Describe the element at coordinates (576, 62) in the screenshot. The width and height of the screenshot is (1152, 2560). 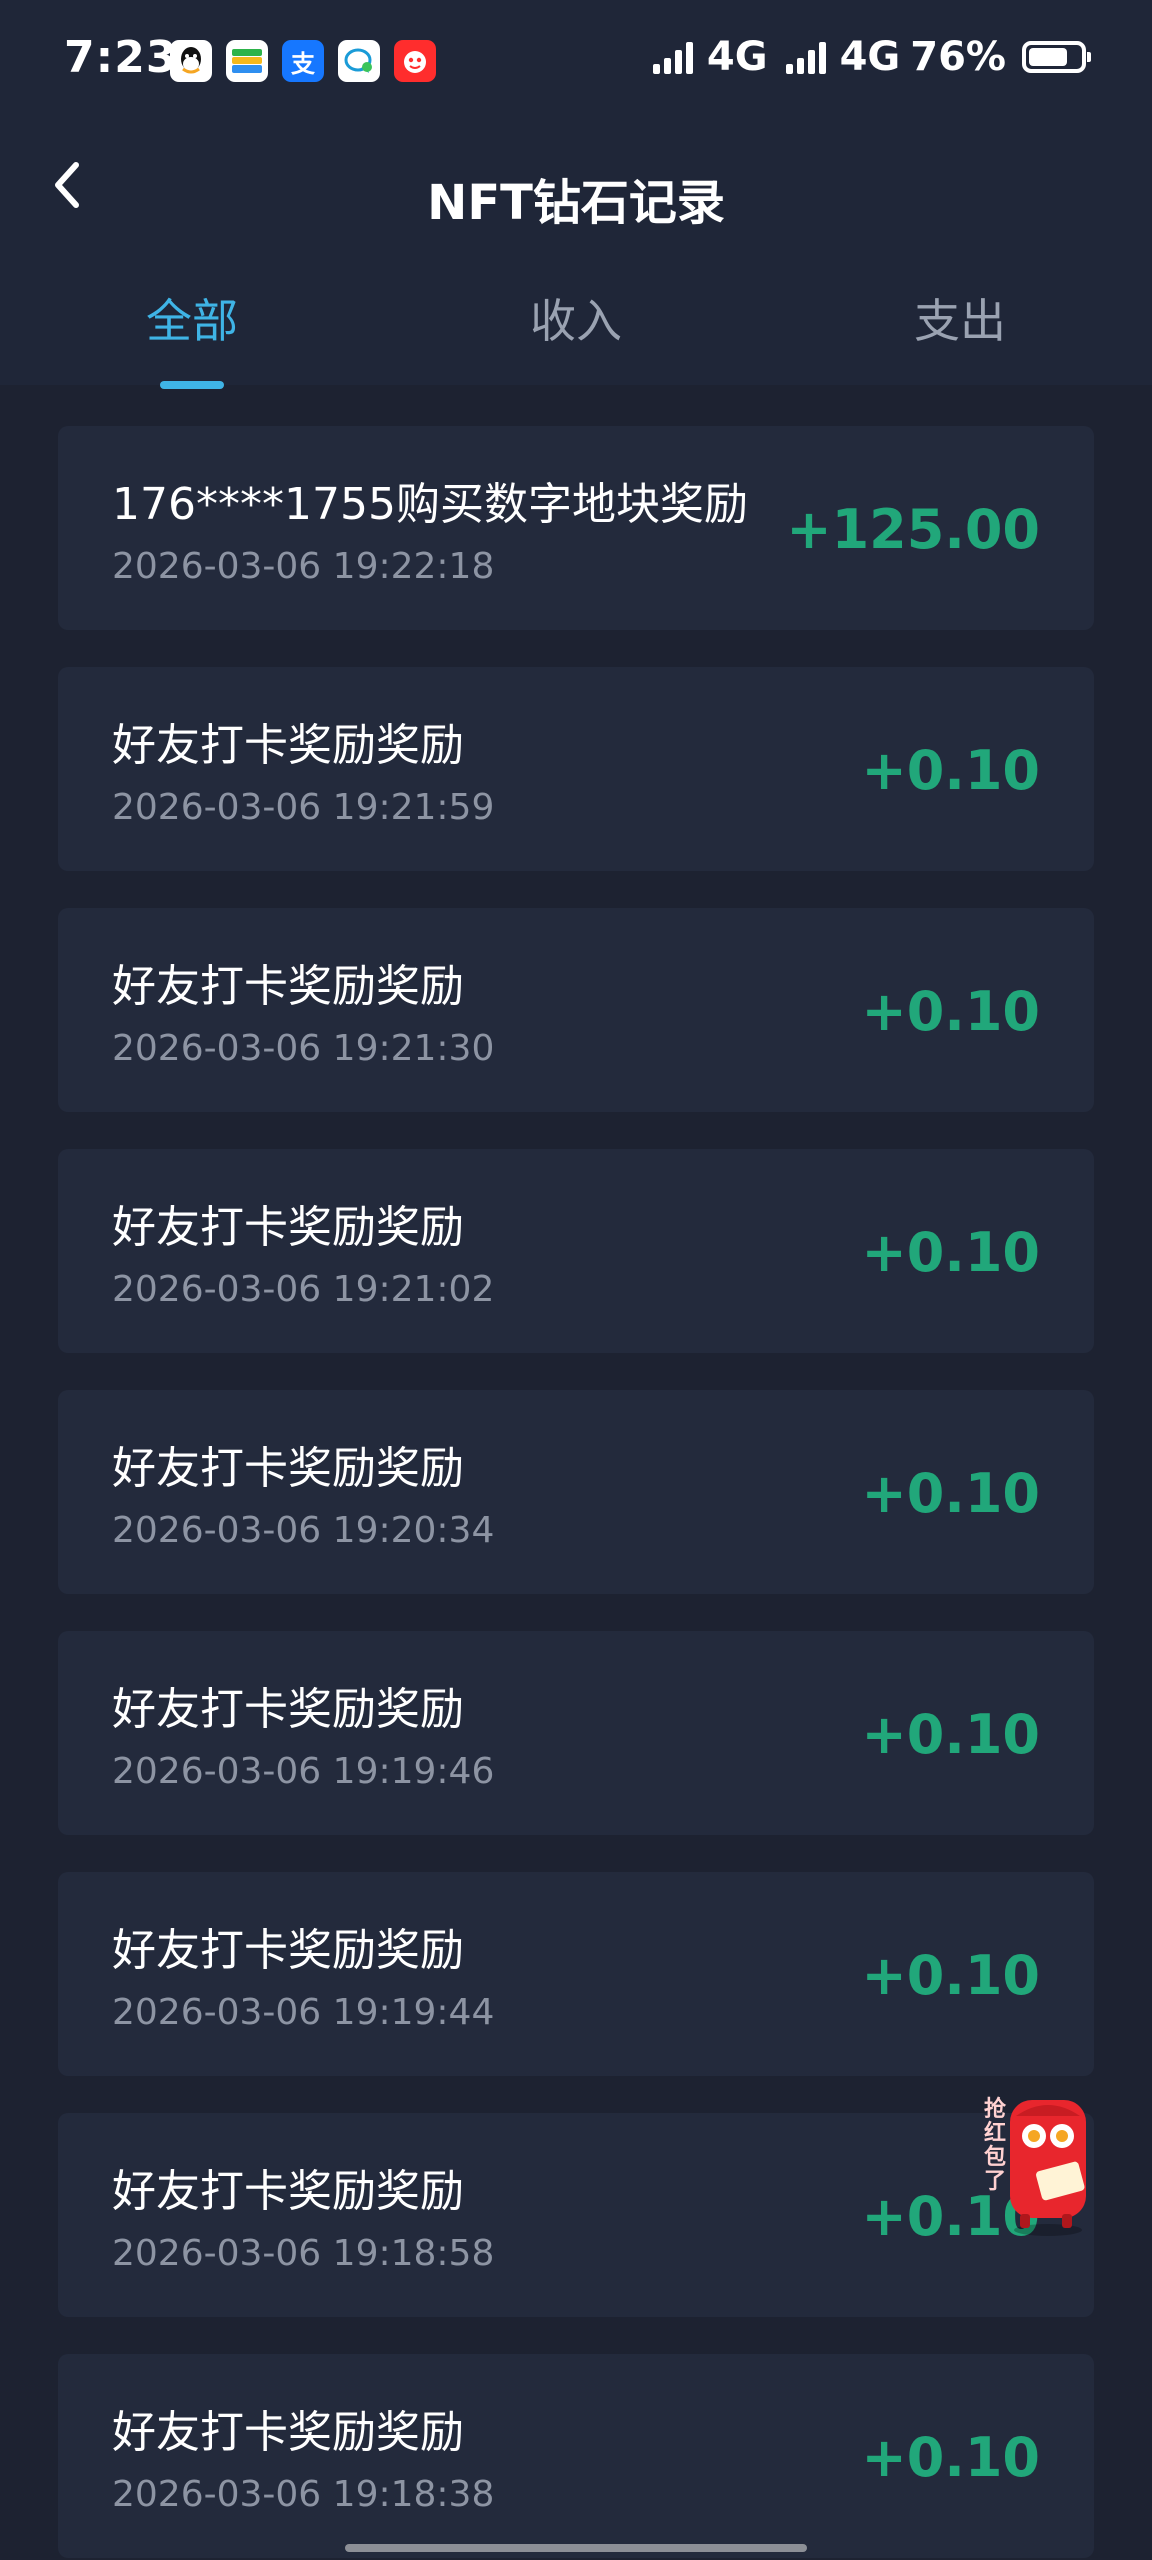
I see `status-bar: 7:23 支 4G 4G 76%` at that location.